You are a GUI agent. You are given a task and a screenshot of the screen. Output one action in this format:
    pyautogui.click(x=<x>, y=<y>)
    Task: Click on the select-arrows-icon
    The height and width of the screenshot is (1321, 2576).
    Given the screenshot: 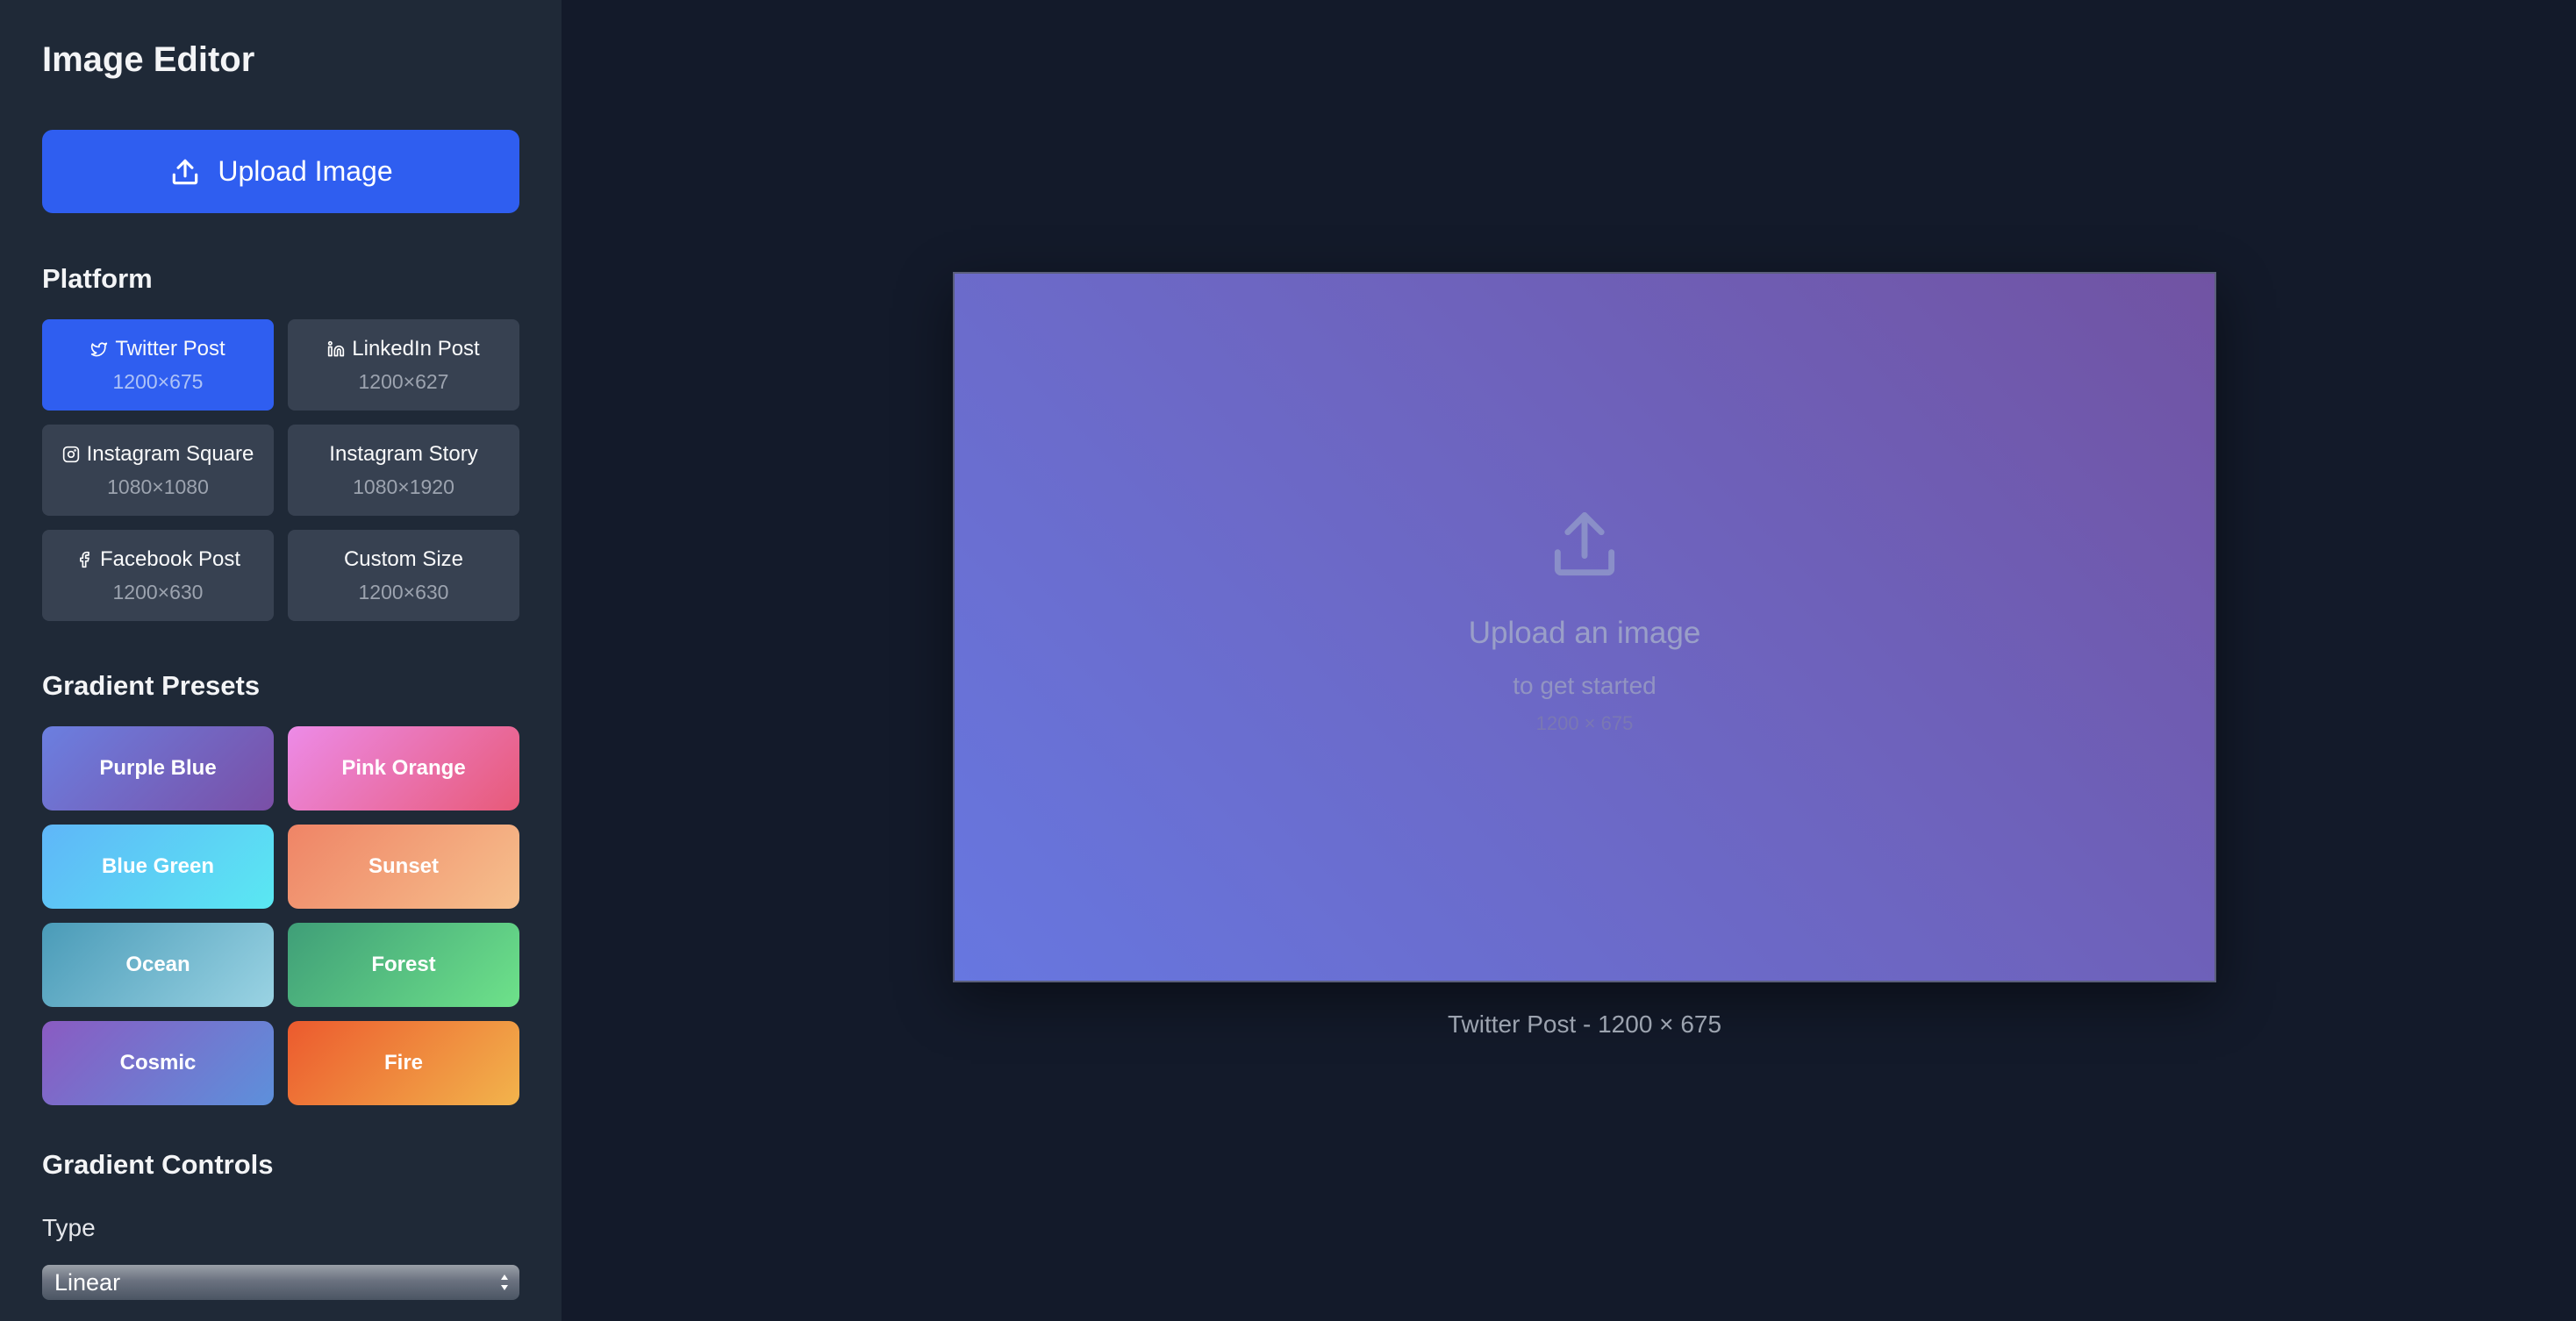 What is the action you would take?
    pyautogui.click(x=504, y=1282)
    